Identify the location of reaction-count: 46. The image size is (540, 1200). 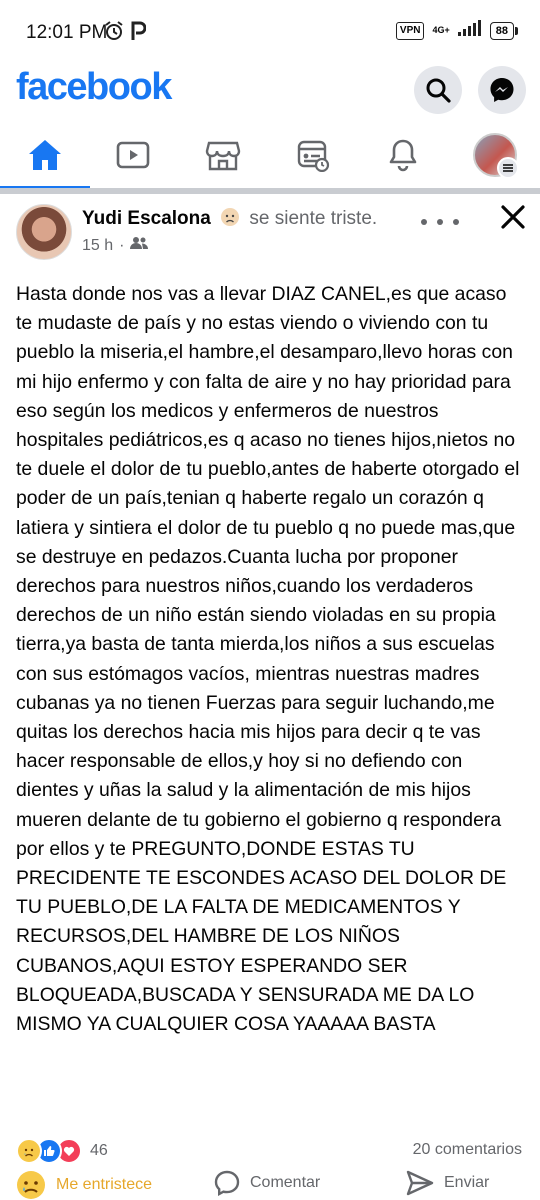
(99, 1150).